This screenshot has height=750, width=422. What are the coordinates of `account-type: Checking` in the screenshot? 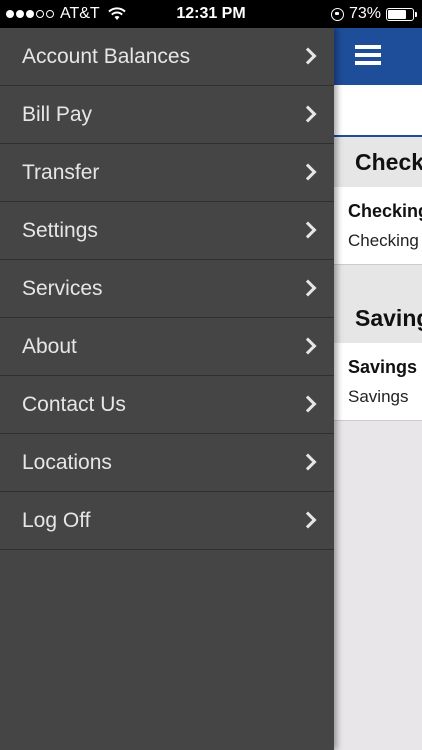 It's located at (383, 240).